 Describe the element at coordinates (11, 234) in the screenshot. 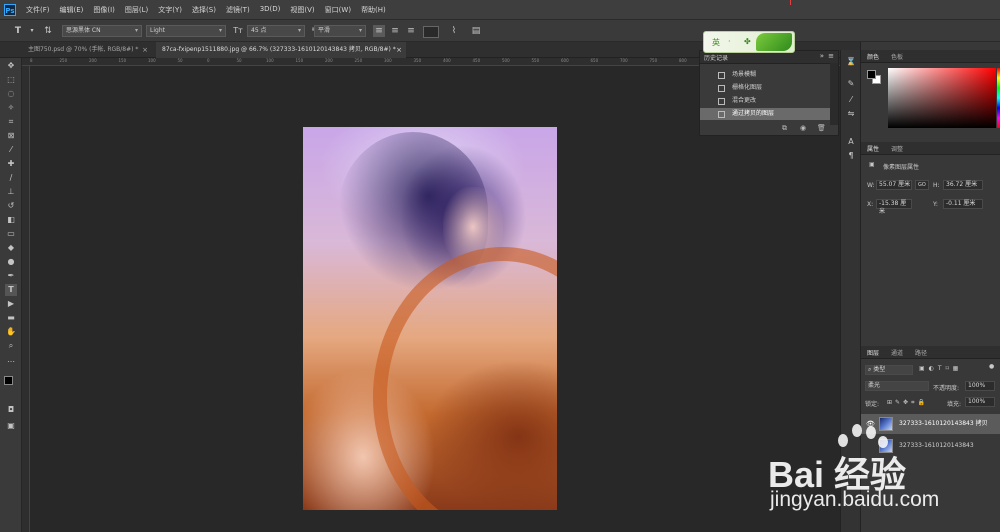

I see `gradient-tool-icon: ▭` at that location.